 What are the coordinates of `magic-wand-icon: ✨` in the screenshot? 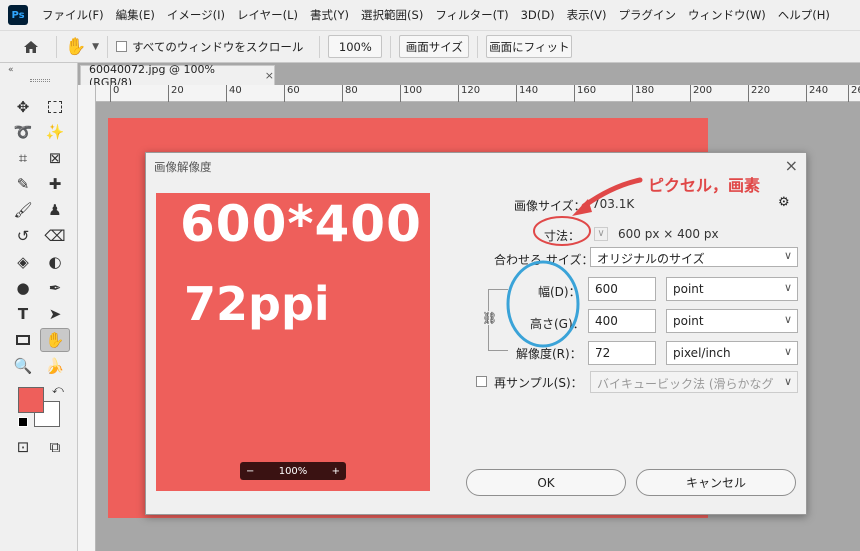 It's located at (55, 132).